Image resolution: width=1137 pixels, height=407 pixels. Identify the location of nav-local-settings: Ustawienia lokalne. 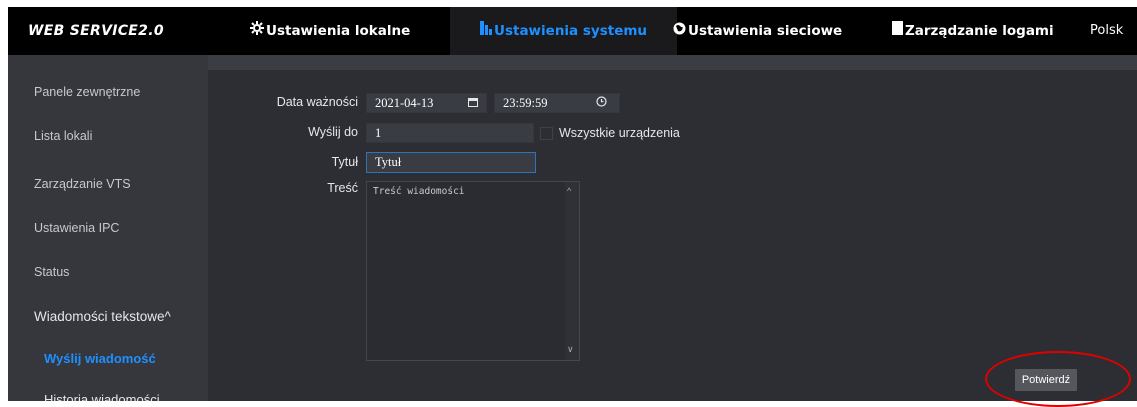
(330, 31).